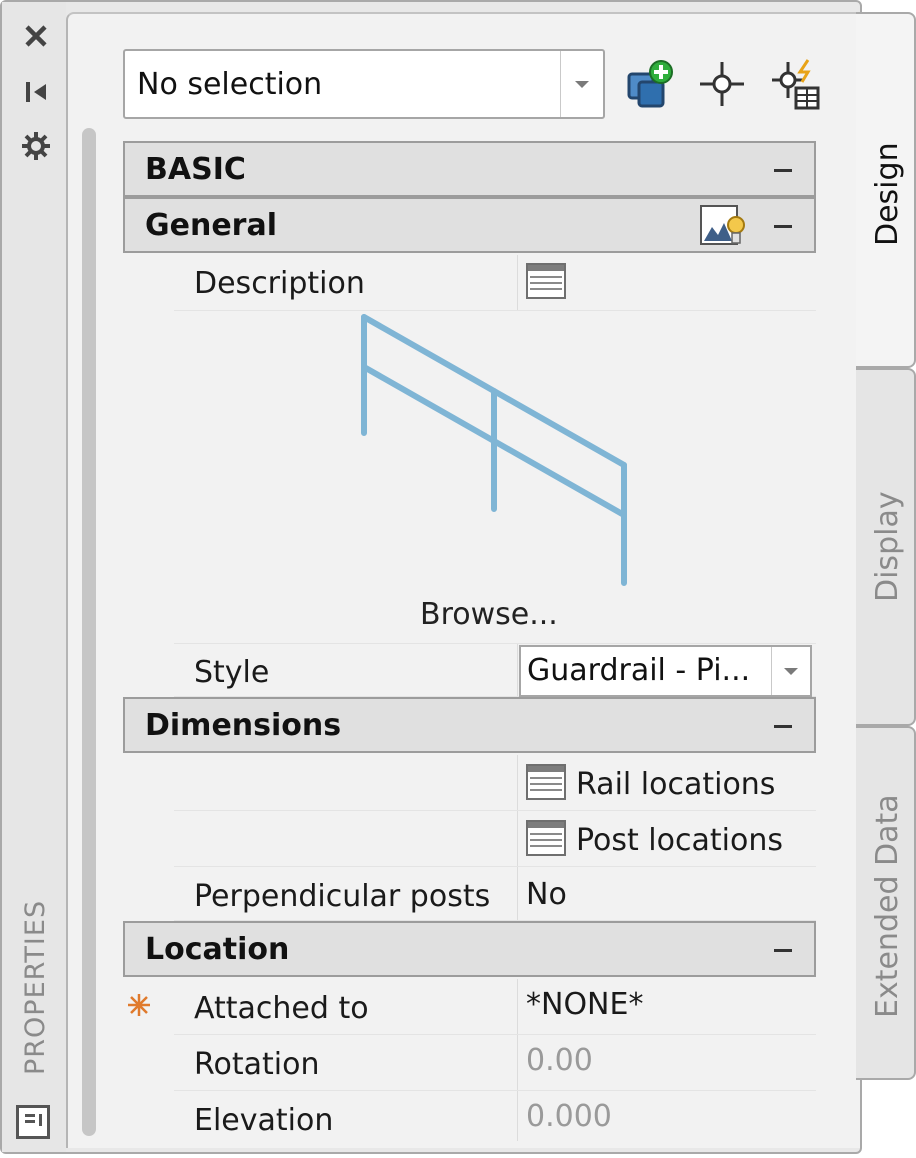  What do you see at coordinates (33, 1122) in the screenshot?
I see `palette-properties-icon` at bounding box center [33, 1122].